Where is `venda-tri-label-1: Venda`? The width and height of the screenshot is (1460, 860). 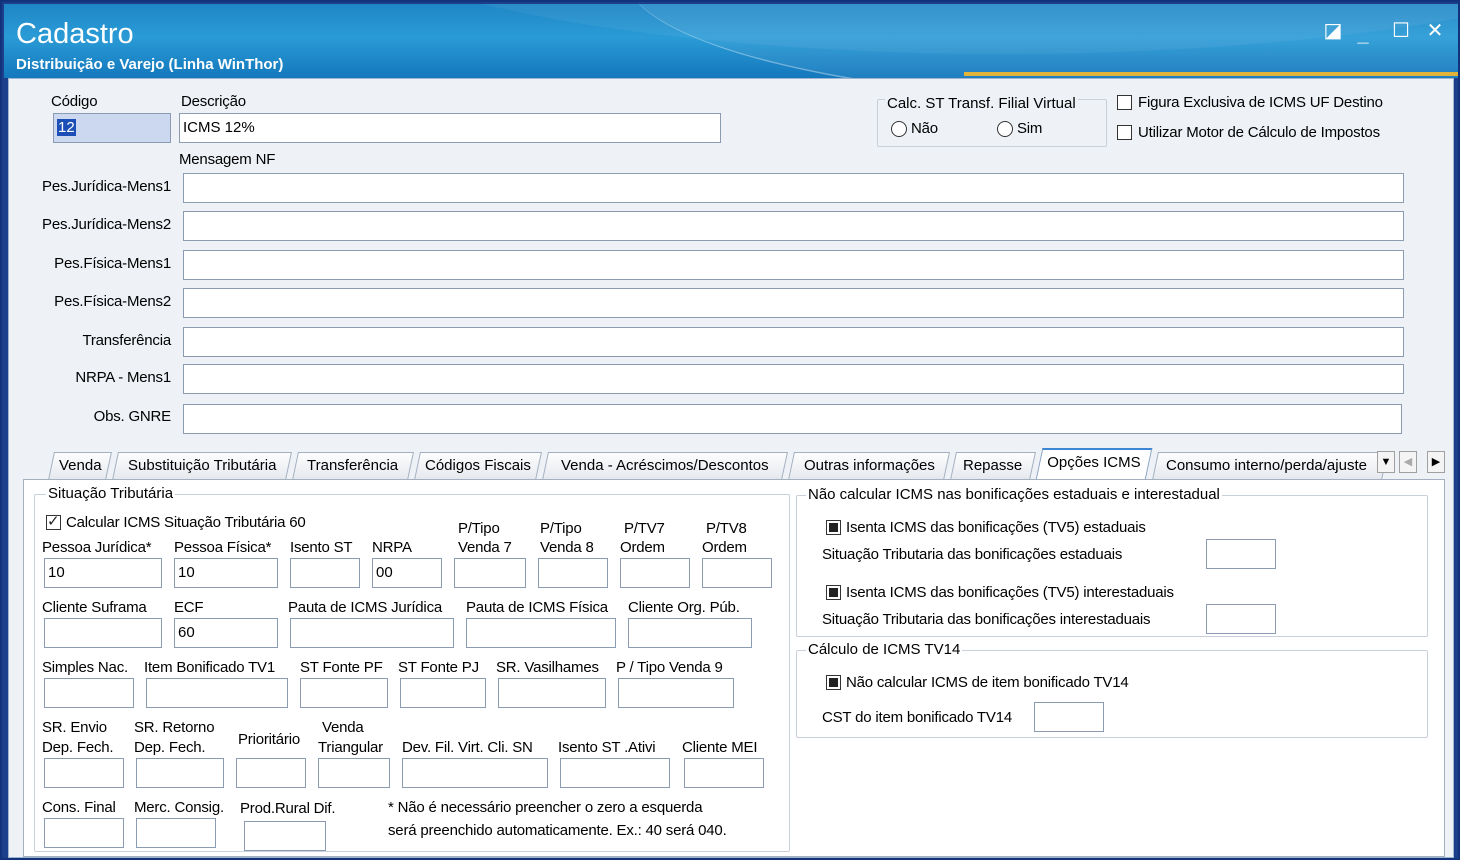 venda-tri-label-1: Venda is located at coordinates (343, 727).